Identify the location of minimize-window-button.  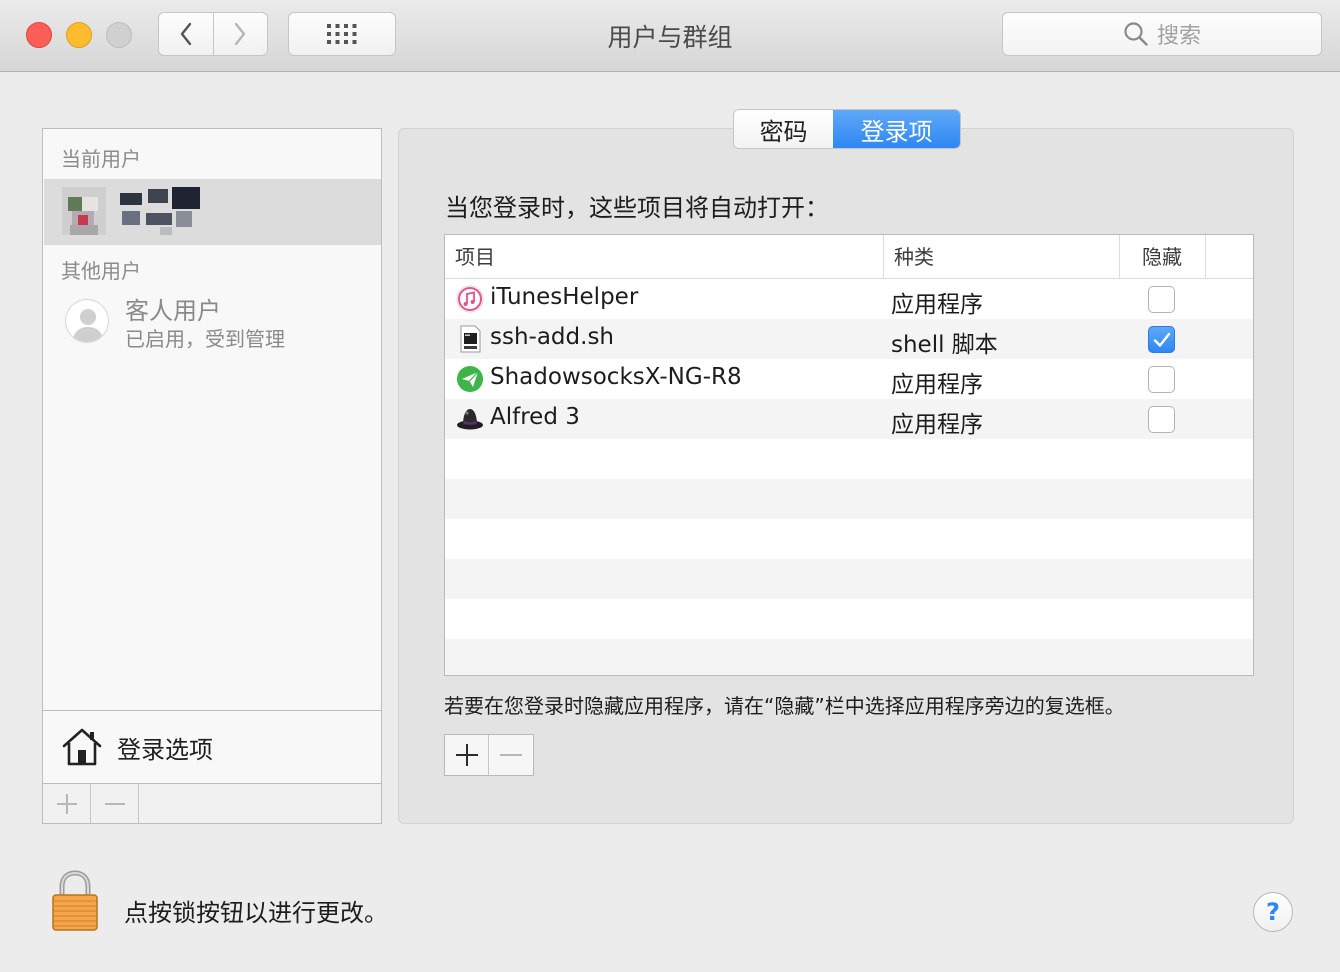
(79, 35).